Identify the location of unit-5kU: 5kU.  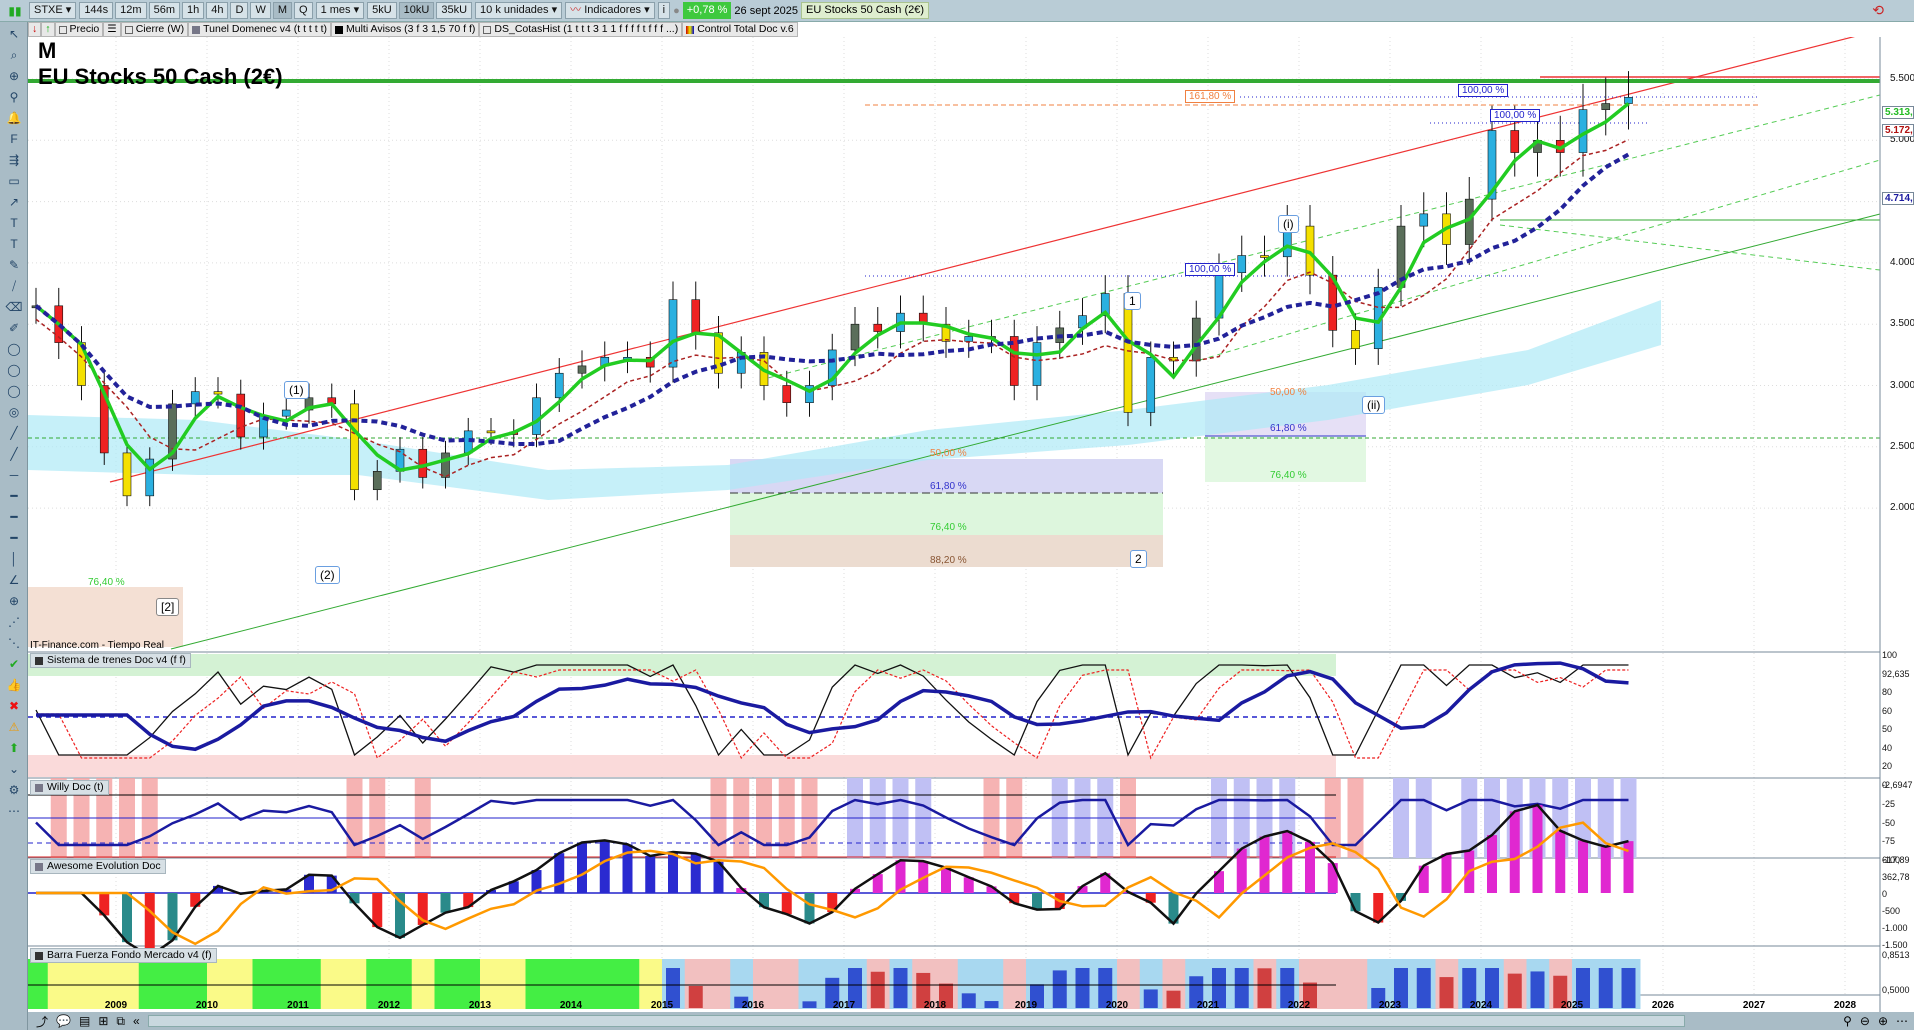
(382, 10).